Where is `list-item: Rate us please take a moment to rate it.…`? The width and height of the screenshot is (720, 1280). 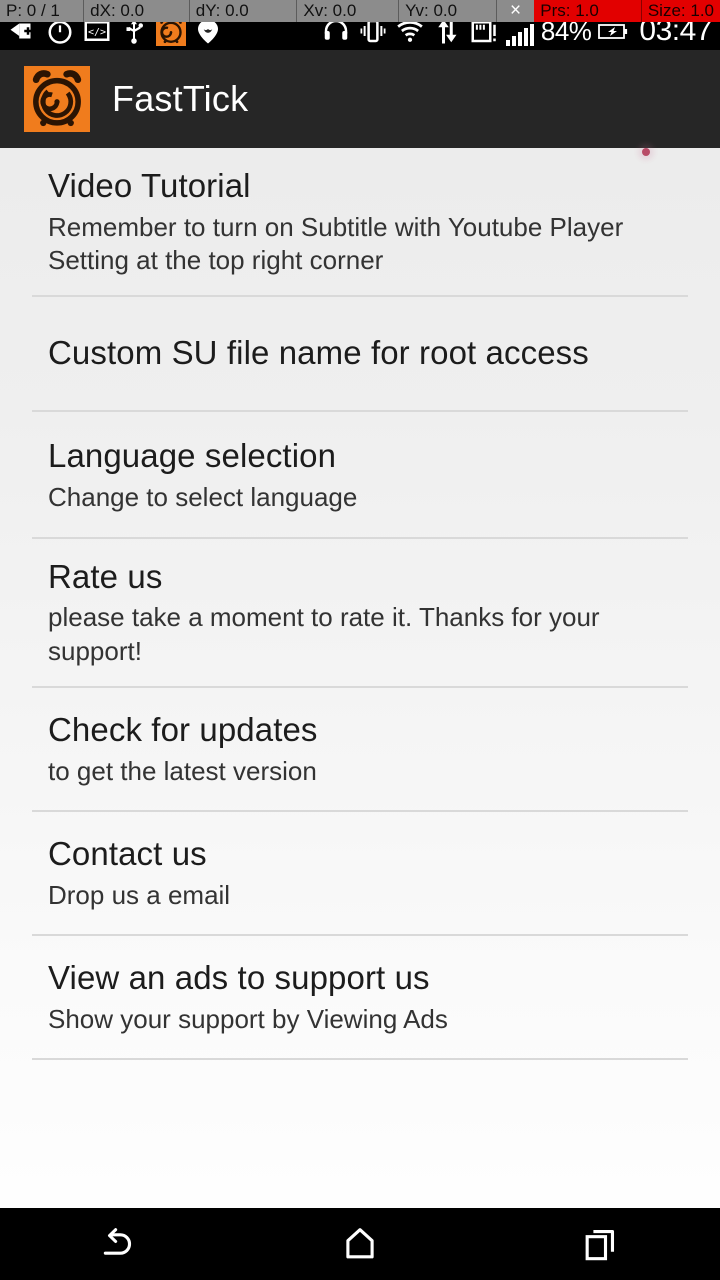
list-item: Rate us please take a moment to rate it.… is located at coordinates (360, 612).